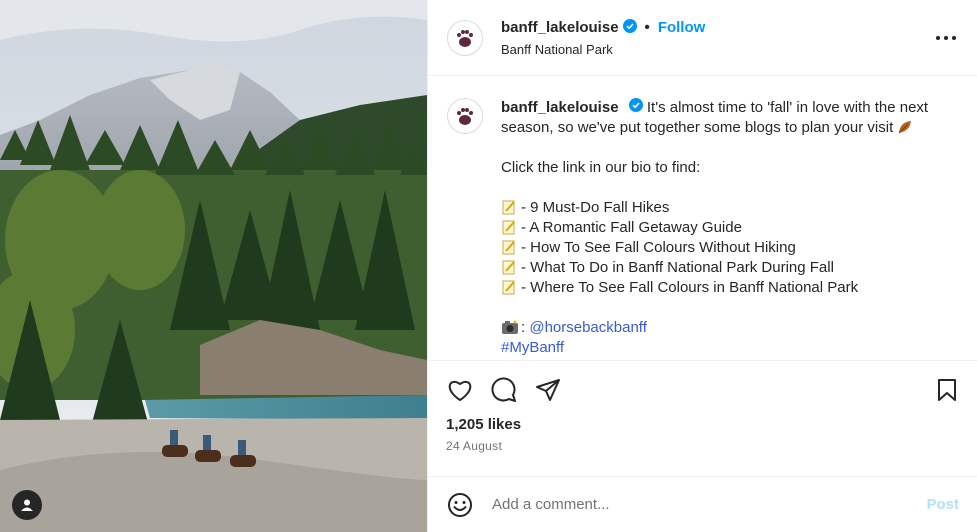  What do you see at coordinates (729, 208) in the screenshot?
I see `list-item: - 9 Must-Do Fall Hikes` at bounding box center [729, 208].